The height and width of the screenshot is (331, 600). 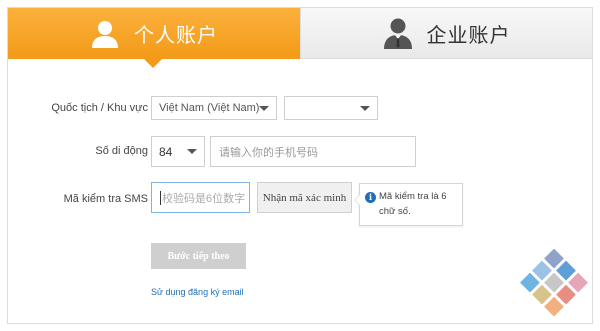 I want to click on brand-logo-icon, so click(x=554, y=282).